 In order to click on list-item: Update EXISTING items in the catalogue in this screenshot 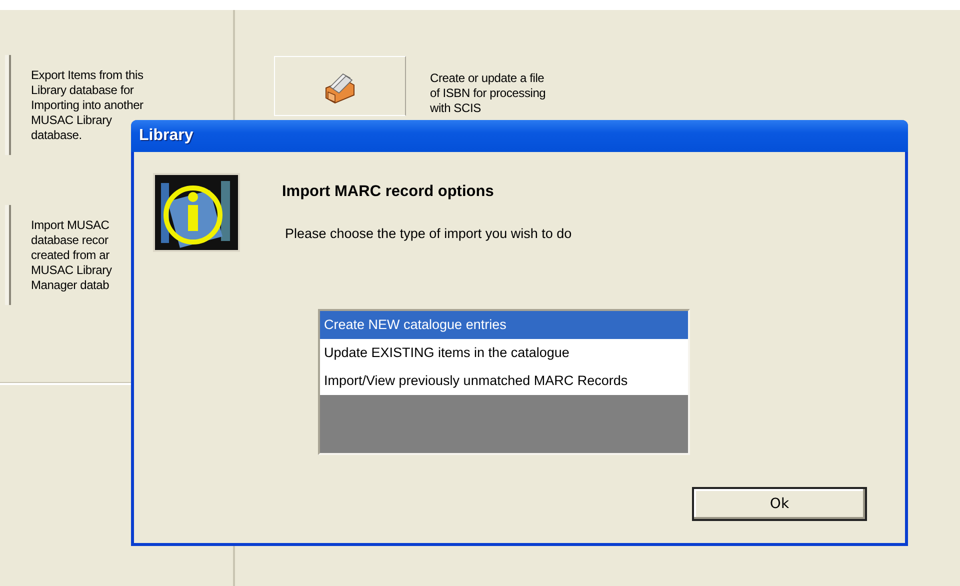, I will do `click(504, 353)`.